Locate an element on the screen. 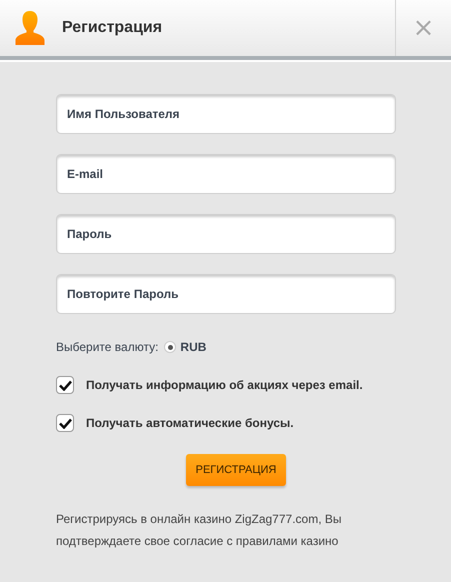 This screenshot has height=582, width=451. terms-text: Регистрируясь в онлайн казино ZigZag777.com, Вы подтверждаете свое согласие с правилами казино is located at coordinates (199, 530).